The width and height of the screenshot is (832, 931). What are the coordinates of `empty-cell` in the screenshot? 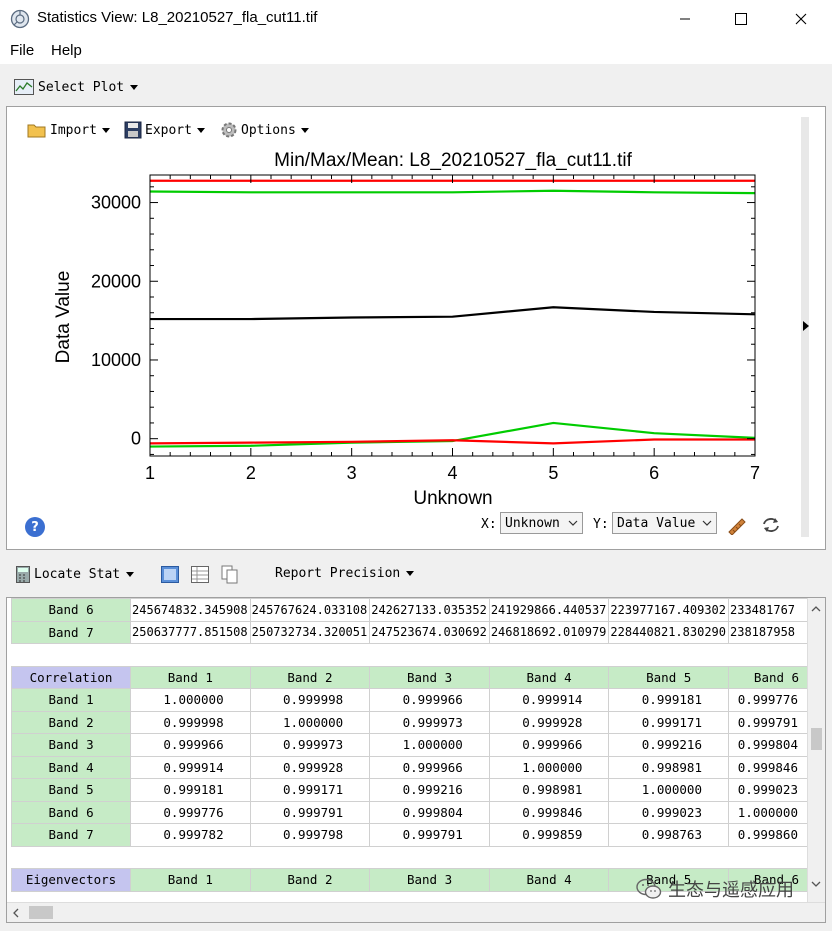 It's located at (429, 857).